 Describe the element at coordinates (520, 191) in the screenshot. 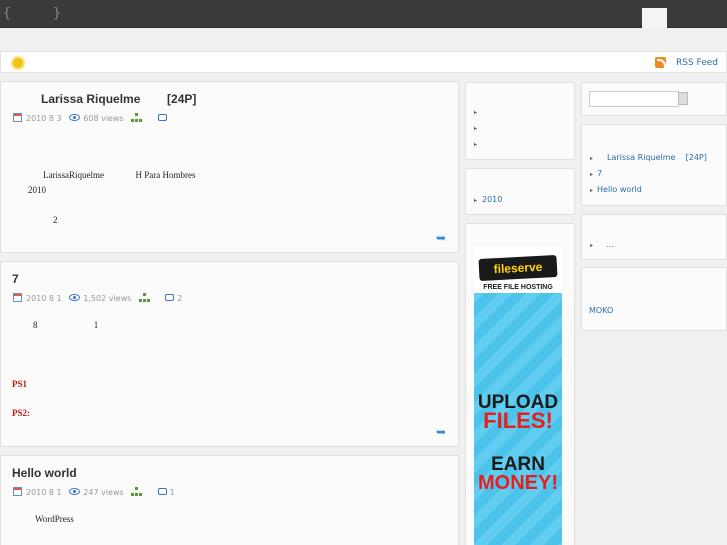

I see `sidebar-archive-widget: ▸ 2010` at that location.